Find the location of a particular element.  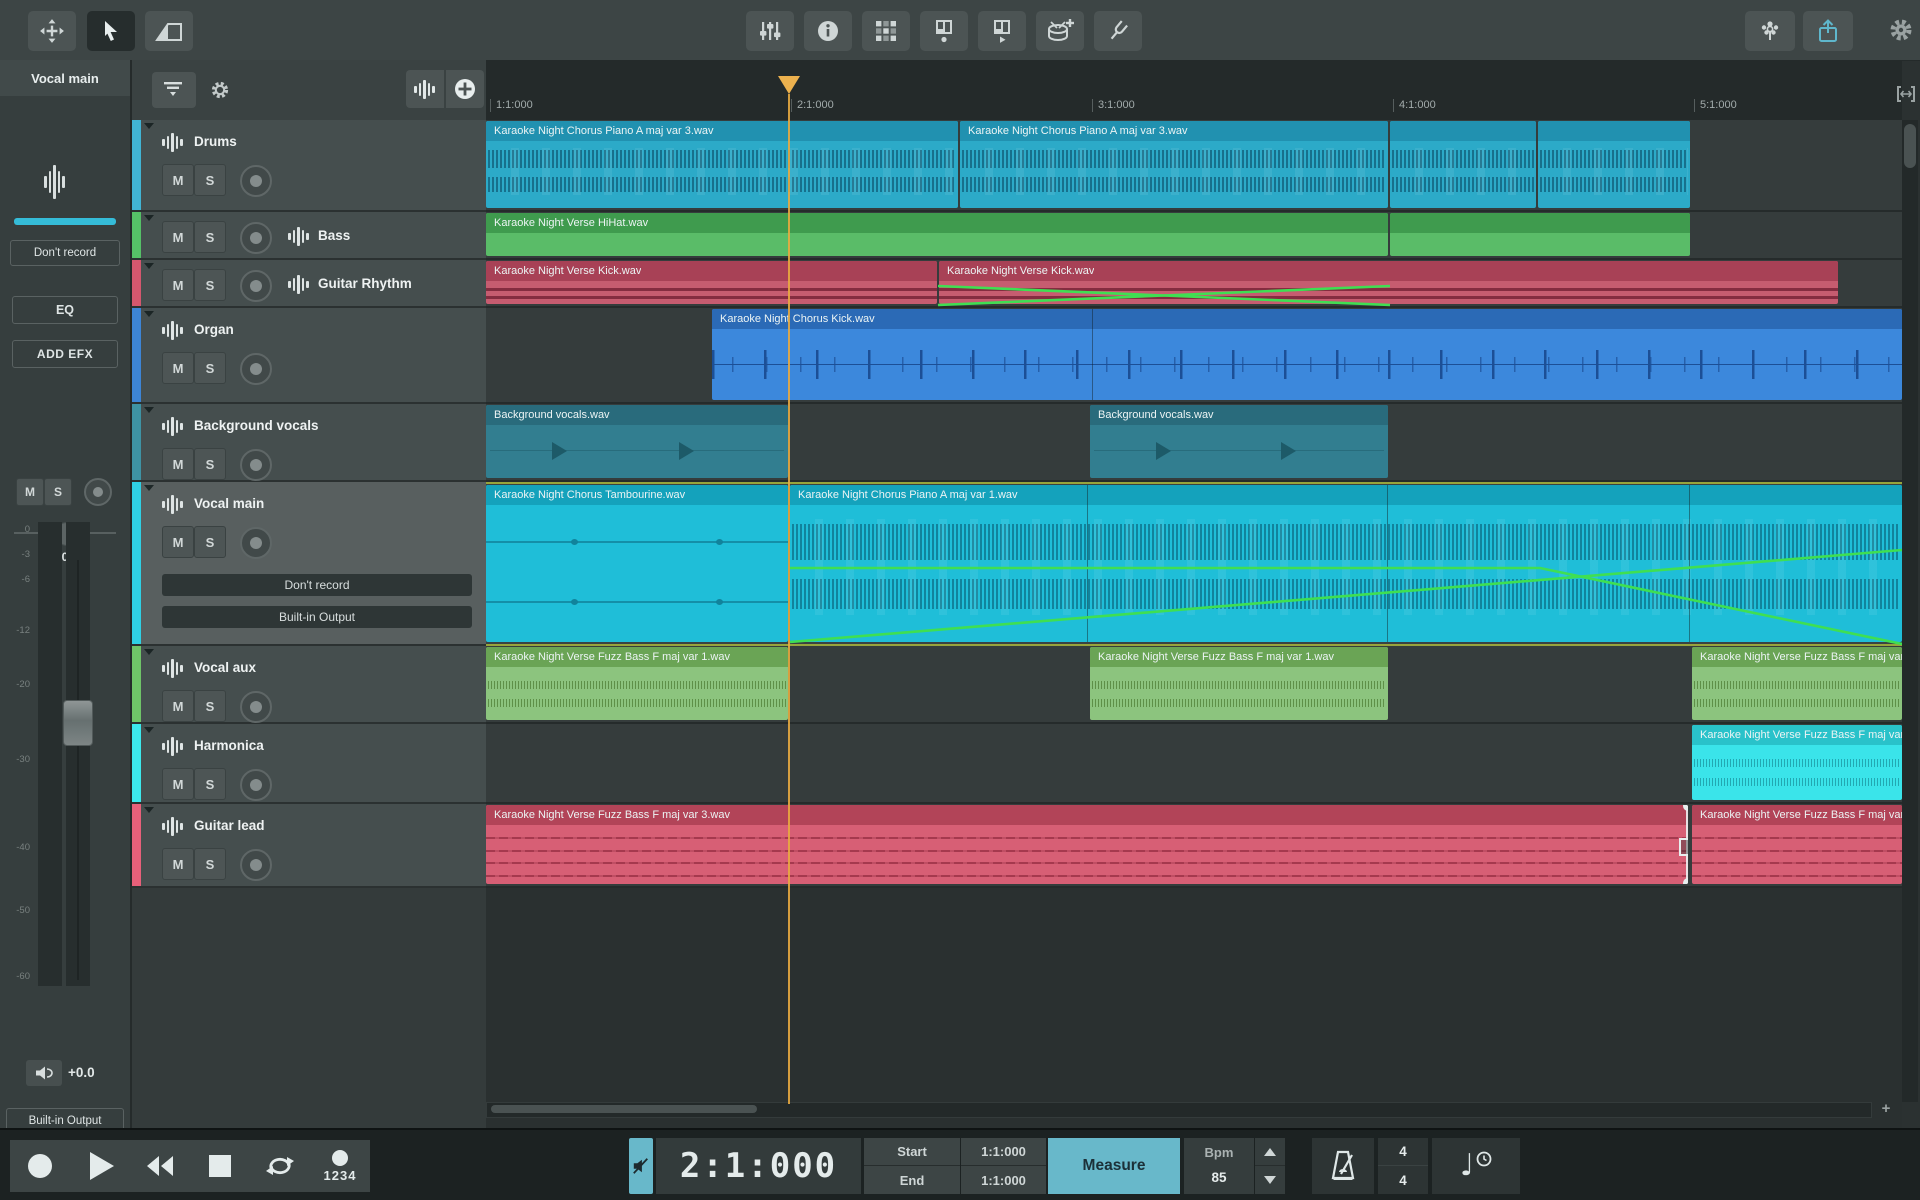

record-button is located at coordinates (40, 1166).